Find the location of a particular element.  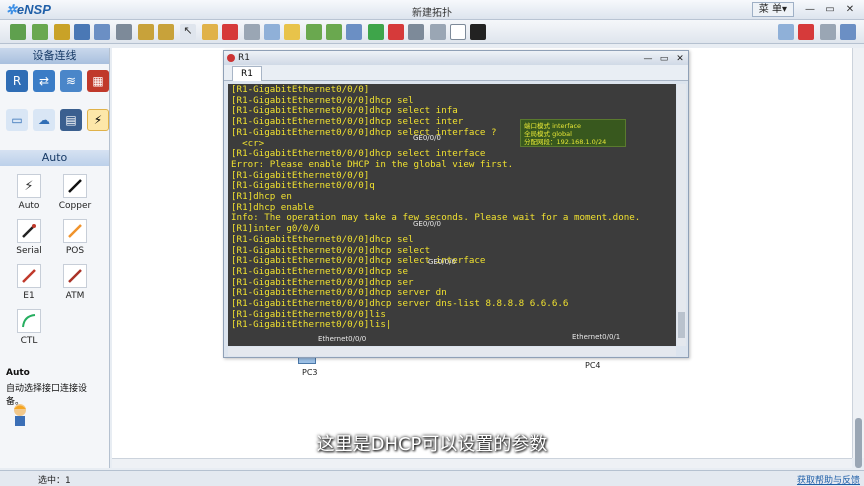

cli-close-icon: ✕ is located at coordinates (680, 59).